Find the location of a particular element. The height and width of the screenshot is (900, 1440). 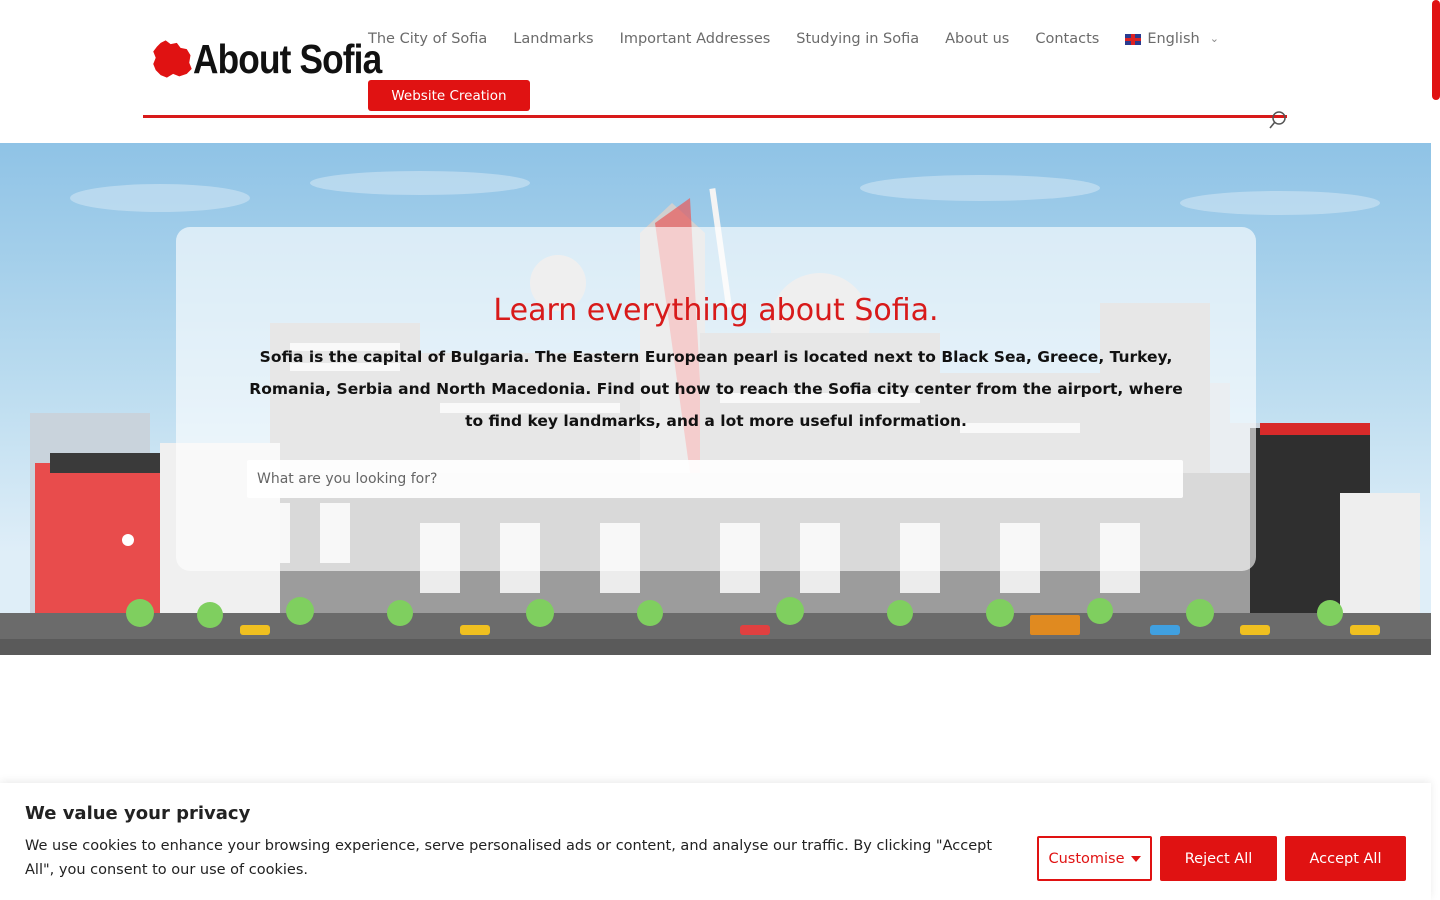

hero-title: Learn everything about Sofia. is located at coordinates (716, 310).